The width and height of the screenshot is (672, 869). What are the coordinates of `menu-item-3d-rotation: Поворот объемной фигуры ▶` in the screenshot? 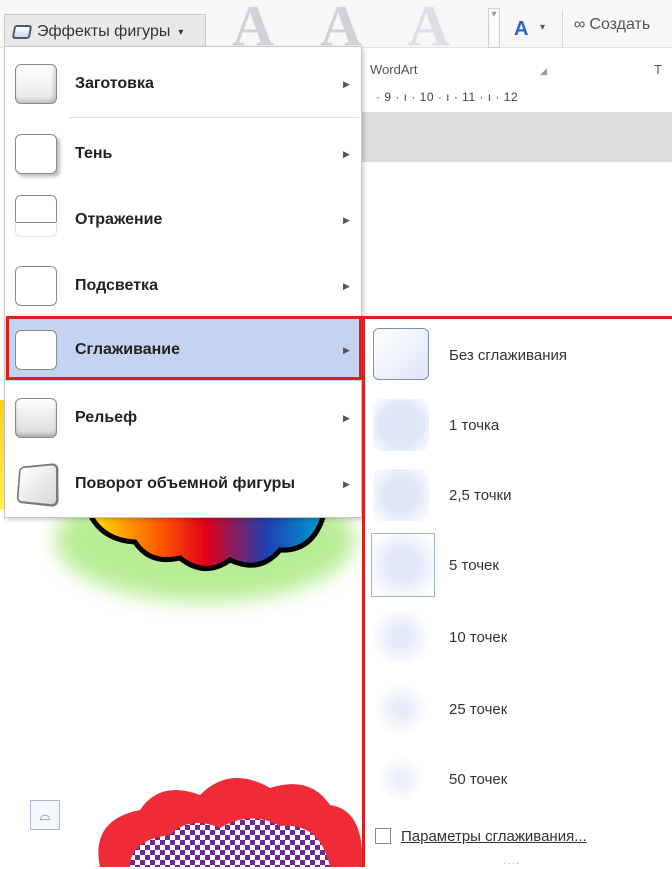 It's located at (183, 484).